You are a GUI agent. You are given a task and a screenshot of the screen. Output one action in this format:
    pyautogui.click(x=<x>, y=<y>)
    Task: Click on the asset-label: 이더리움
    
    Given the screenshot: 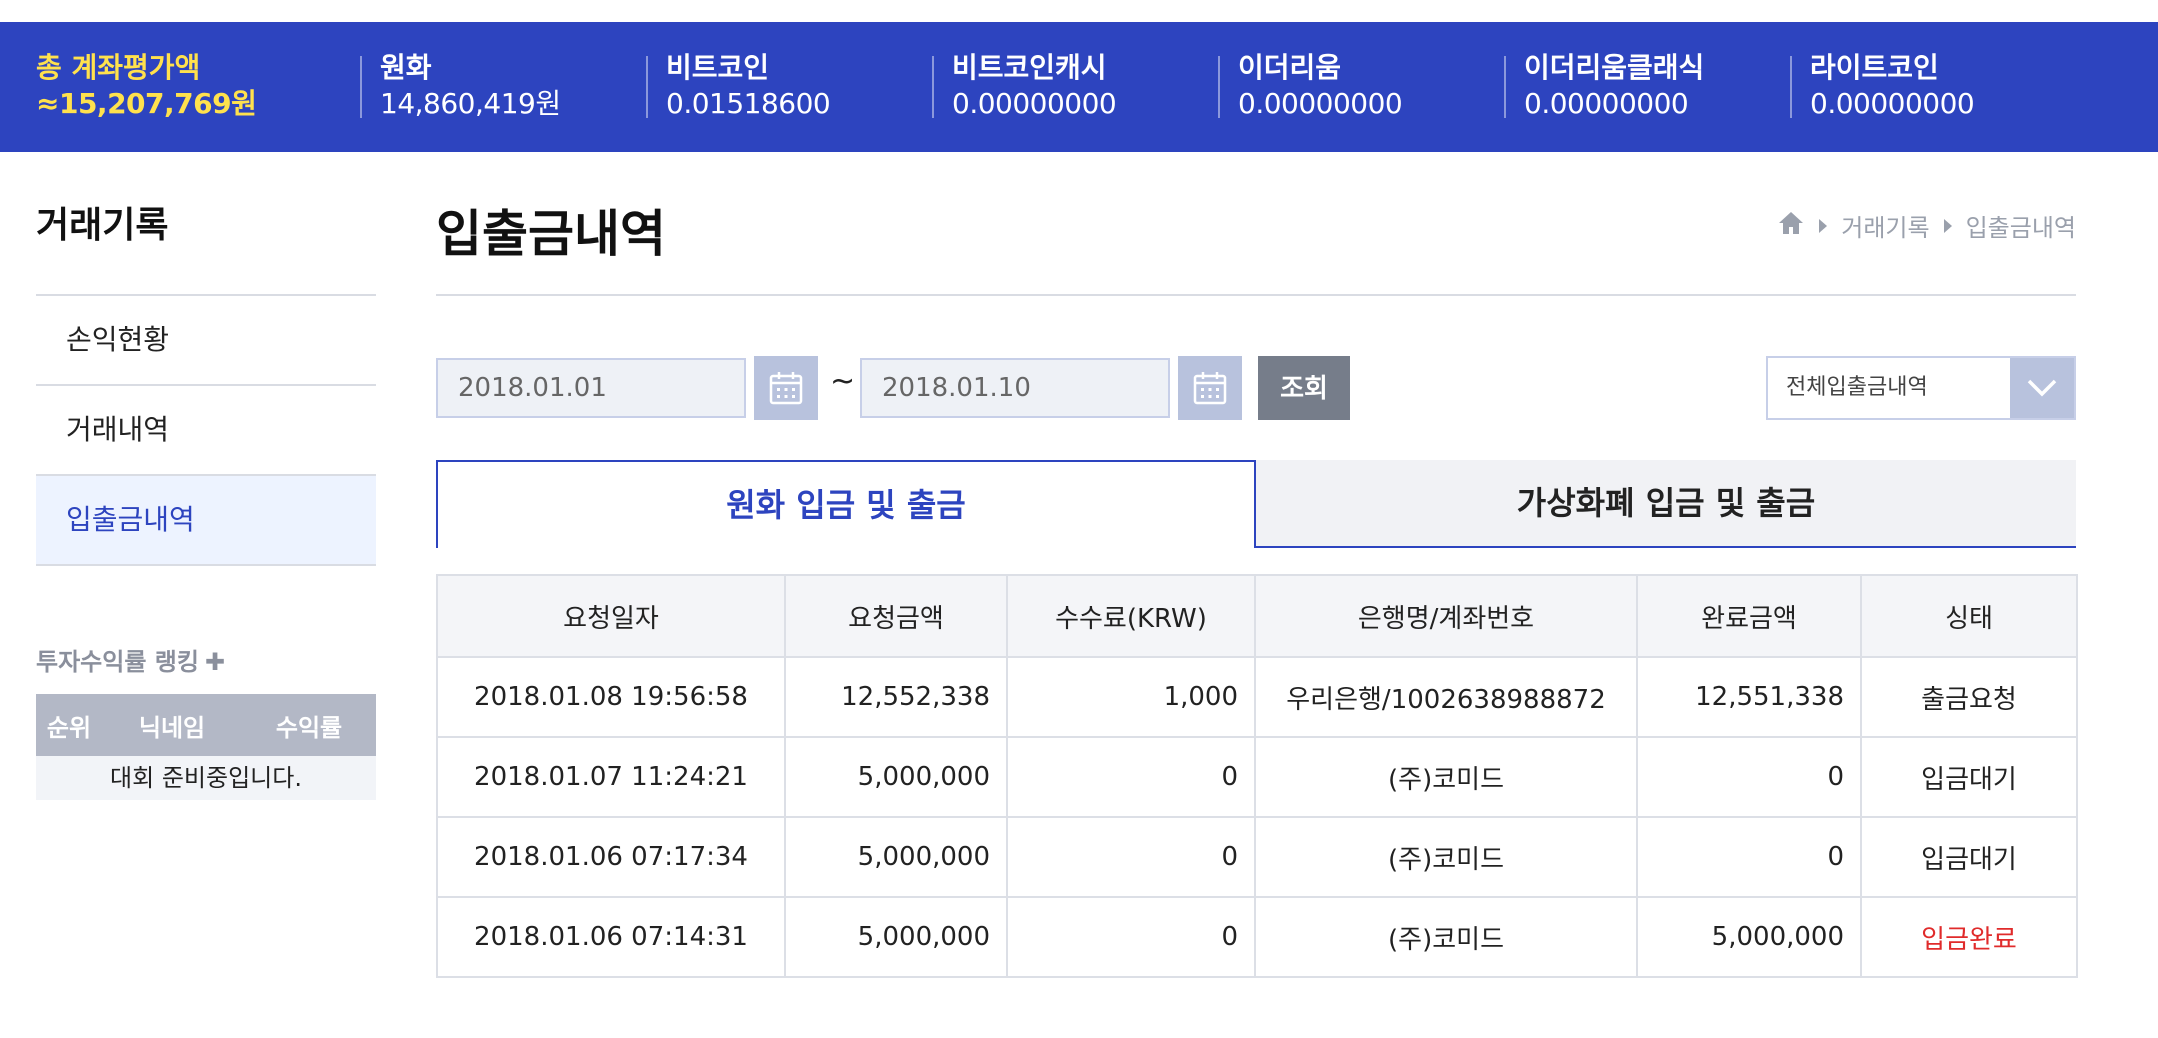 What is the action you would take?
    pyautogui.click(x=1290, y=67)
    